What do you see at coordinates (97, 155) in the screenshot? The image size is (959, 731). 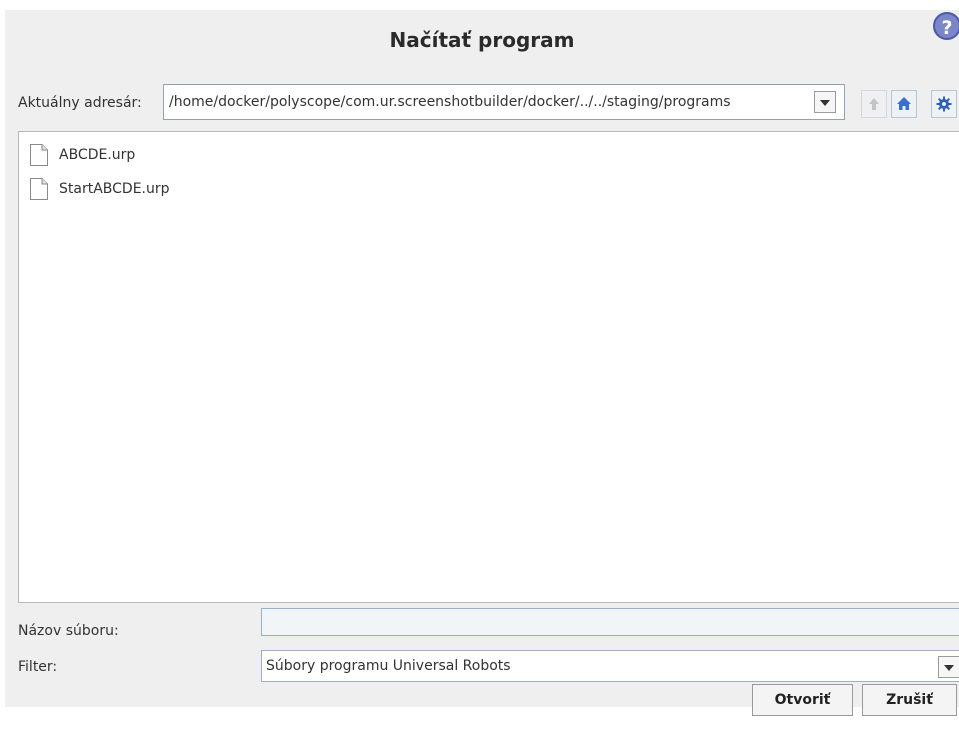 I see `file-name: ABCDE.urp` at bounding box center [97, 155].